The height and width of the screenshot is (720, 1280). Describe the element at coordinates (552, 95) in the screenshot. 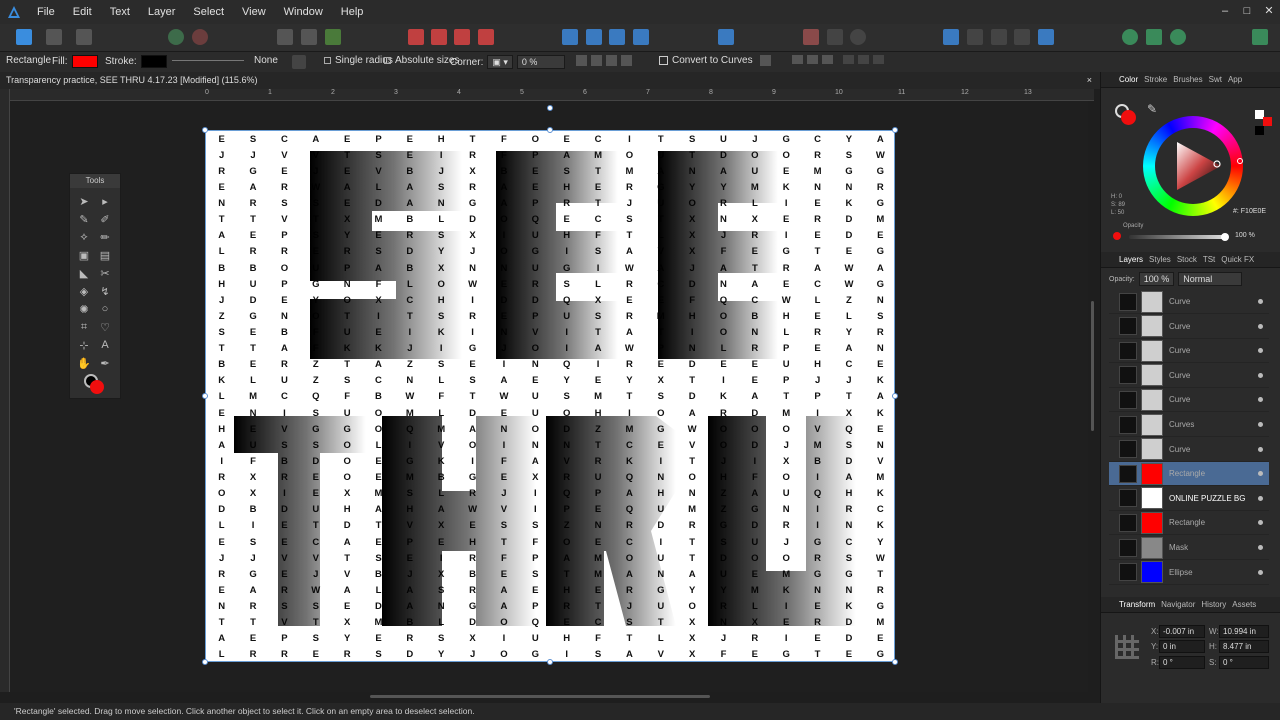

I see `horizontal-ruler: 0 1 2 3 4 5 6 7 8 9 10 11 12 13` at that location.